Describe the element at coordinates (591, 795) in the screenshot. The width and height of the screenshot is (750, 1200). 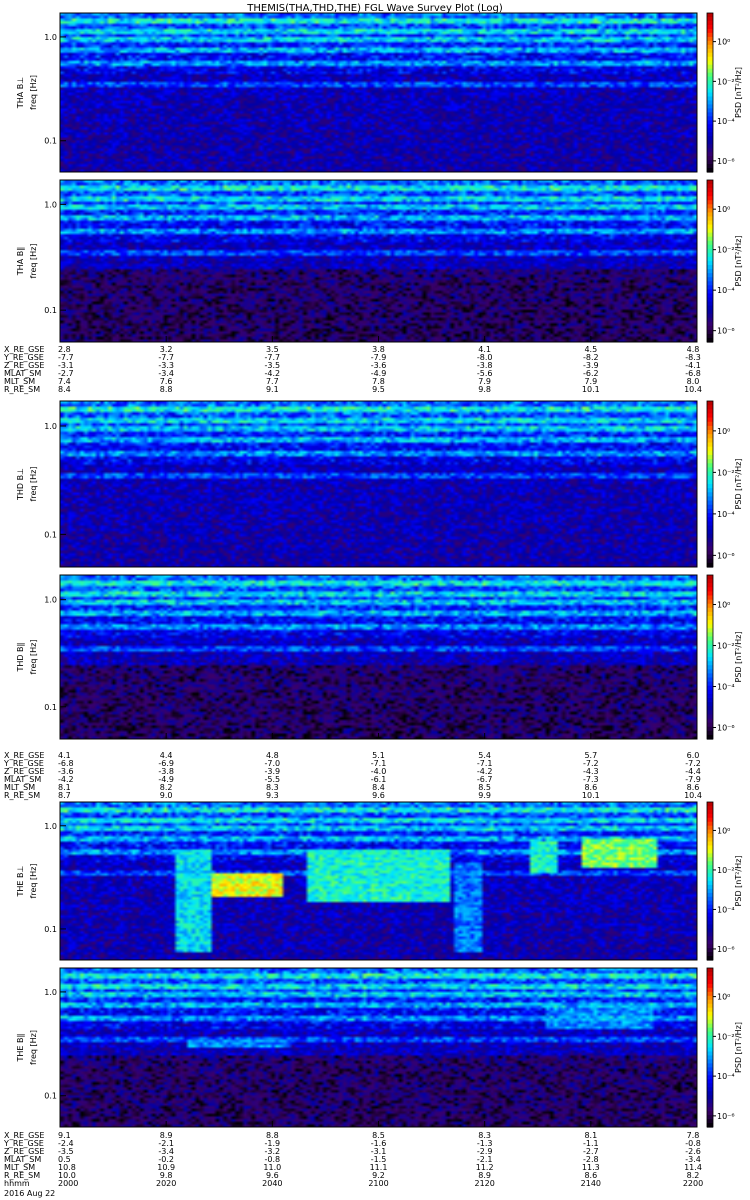
I see `ephemeris-value: 10.1` at that location.